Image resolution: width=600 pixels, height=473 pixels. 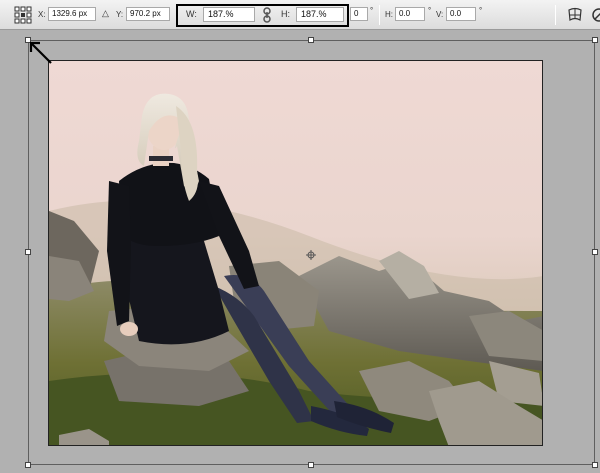 What do you see at coordinates (595, 40) in the screenshot?
I see `transform-handle-top-right` at bounding box center [595, 40].